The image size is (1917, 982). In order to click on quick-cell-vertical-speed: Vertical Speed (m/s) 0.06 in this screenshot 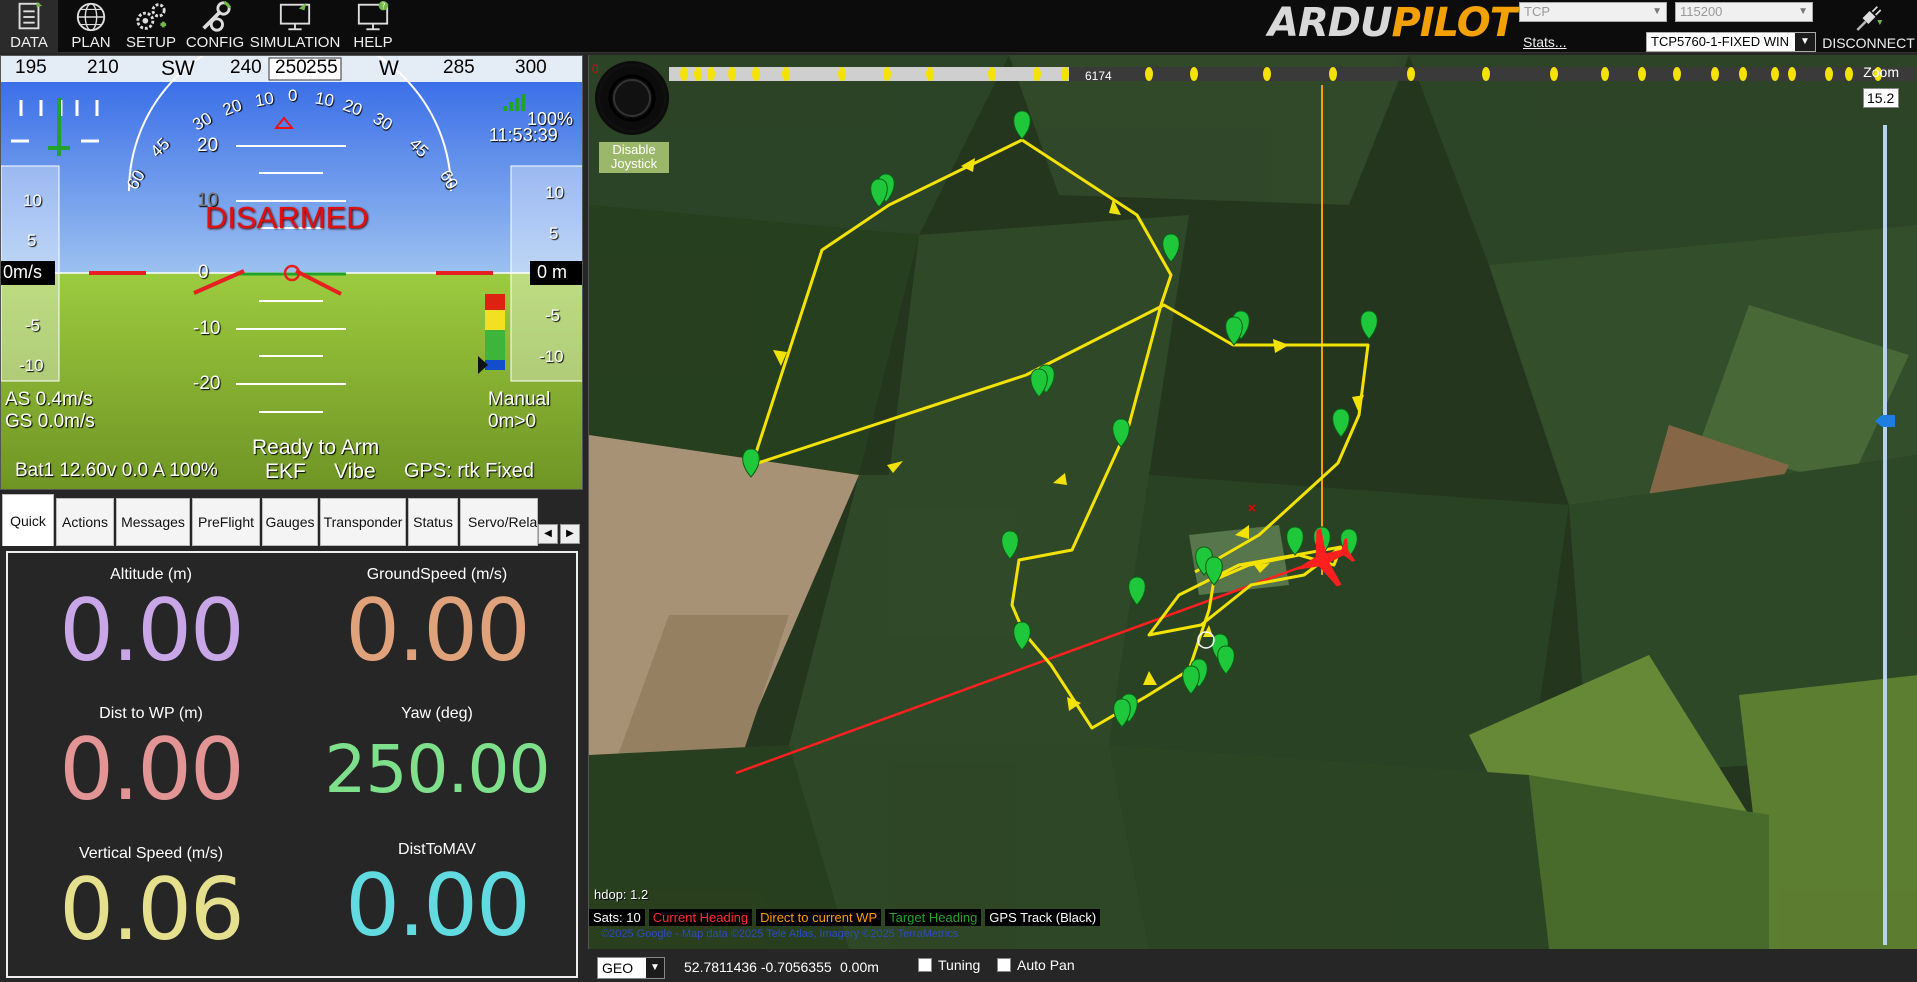, I will do `click(151, 899)`.